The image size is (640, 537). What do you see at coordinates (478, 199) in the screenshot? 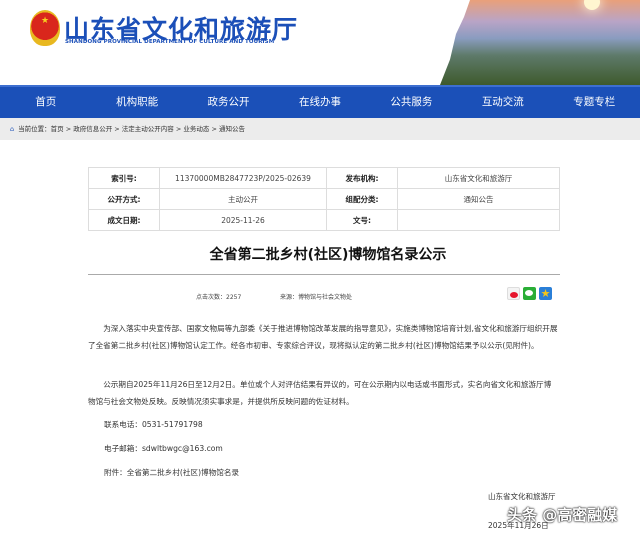
I see `category-value: 通知公告` at bounding box center [478, 199].